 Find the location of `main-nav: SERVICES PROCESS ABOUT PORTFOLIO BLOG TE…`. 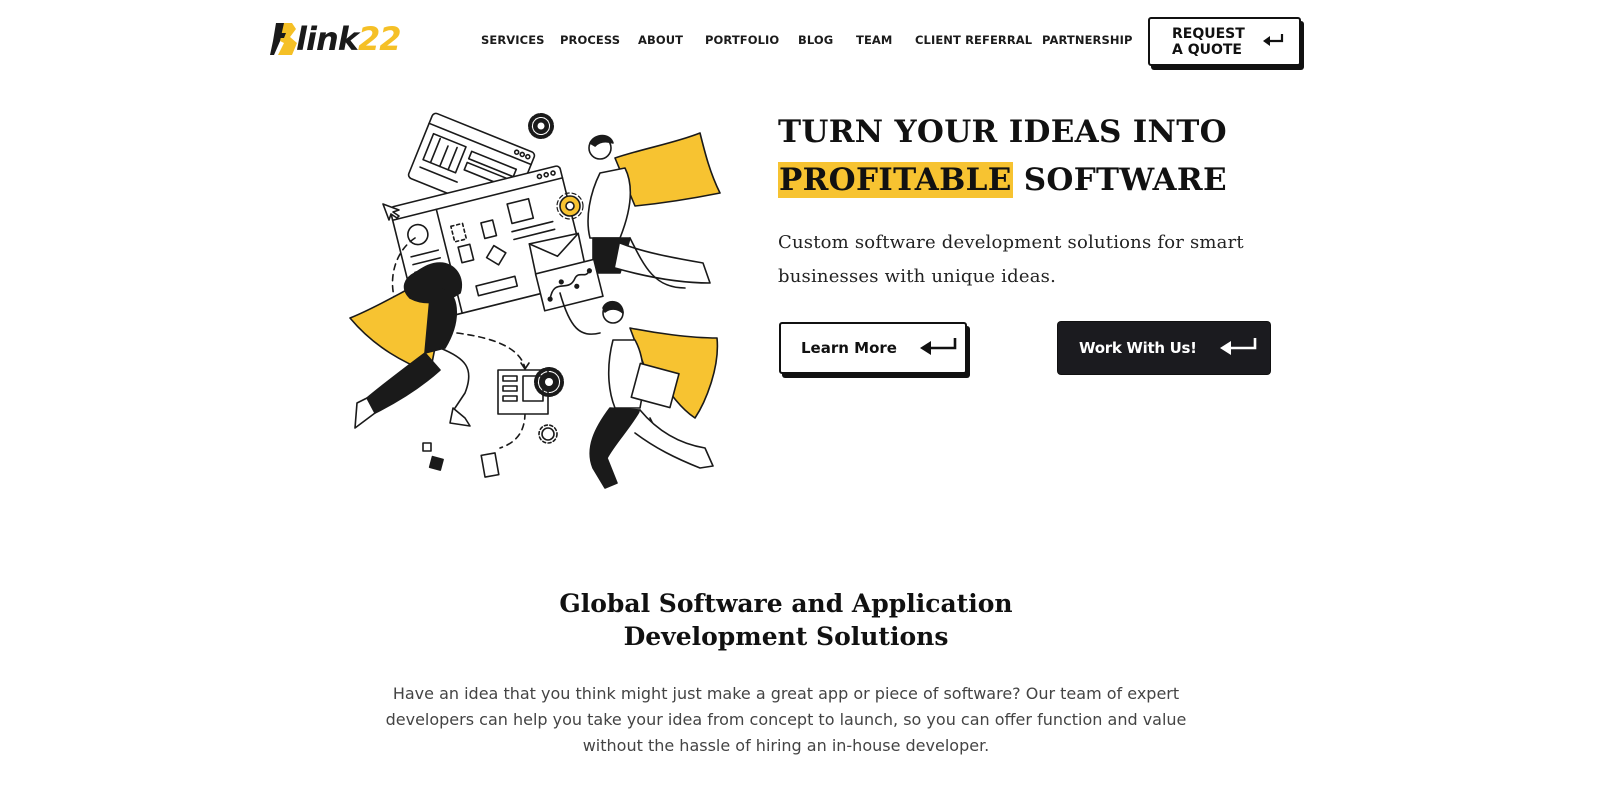

main-nav: SERVICES PROCESS ABOUT PORTFOLIO BLOG TE… is located at coordinates (811, 40).